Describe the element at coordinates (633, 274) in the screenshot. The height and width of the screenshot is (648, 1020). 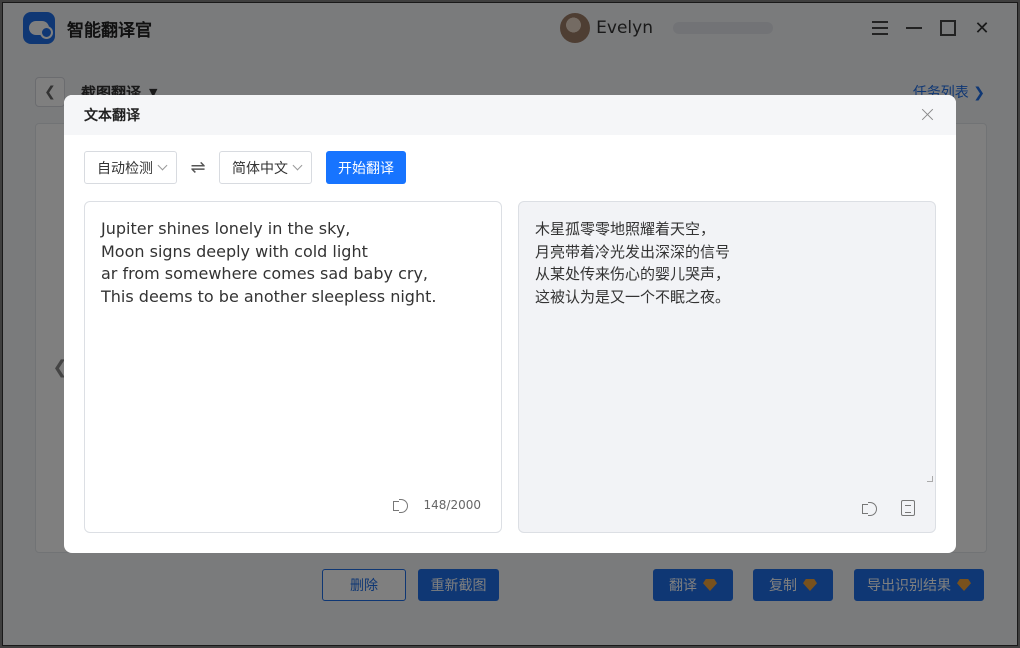
I see `target-line: 从某处传来伤心的婴儿哭声，` at that location.